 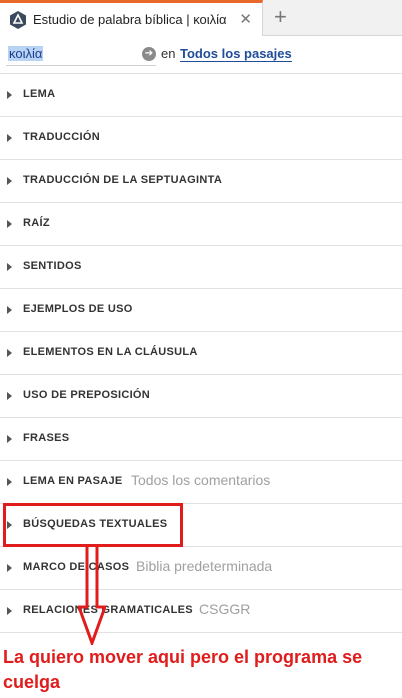 I want to click on search-value: κοιλία, so click(x=26, y=53).